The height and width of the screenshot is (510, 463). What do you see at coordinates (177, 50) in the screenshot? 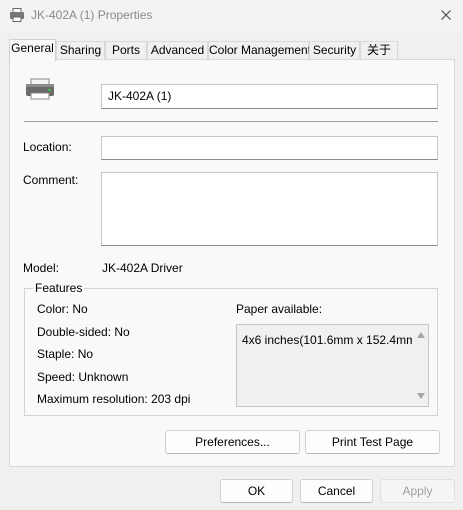
I see `tab-advanced: Advanced` at bounding box center [177, 50].